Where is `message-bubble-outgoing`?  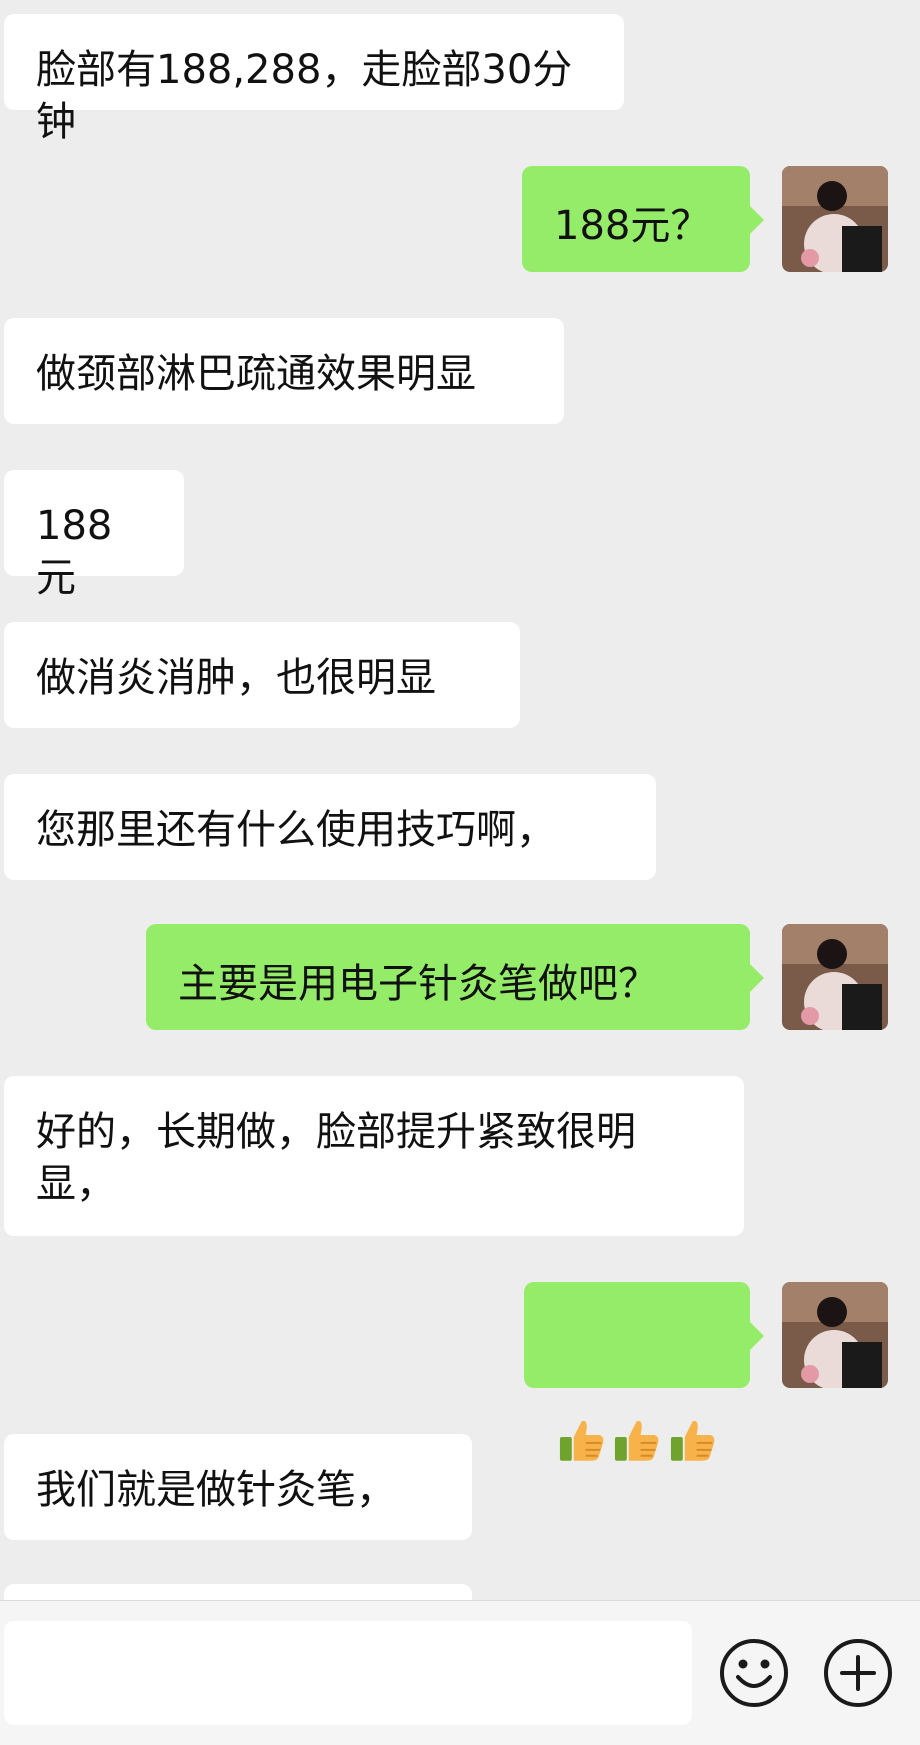
message-bubble-outgoing is located at coordinates (644, 1371).